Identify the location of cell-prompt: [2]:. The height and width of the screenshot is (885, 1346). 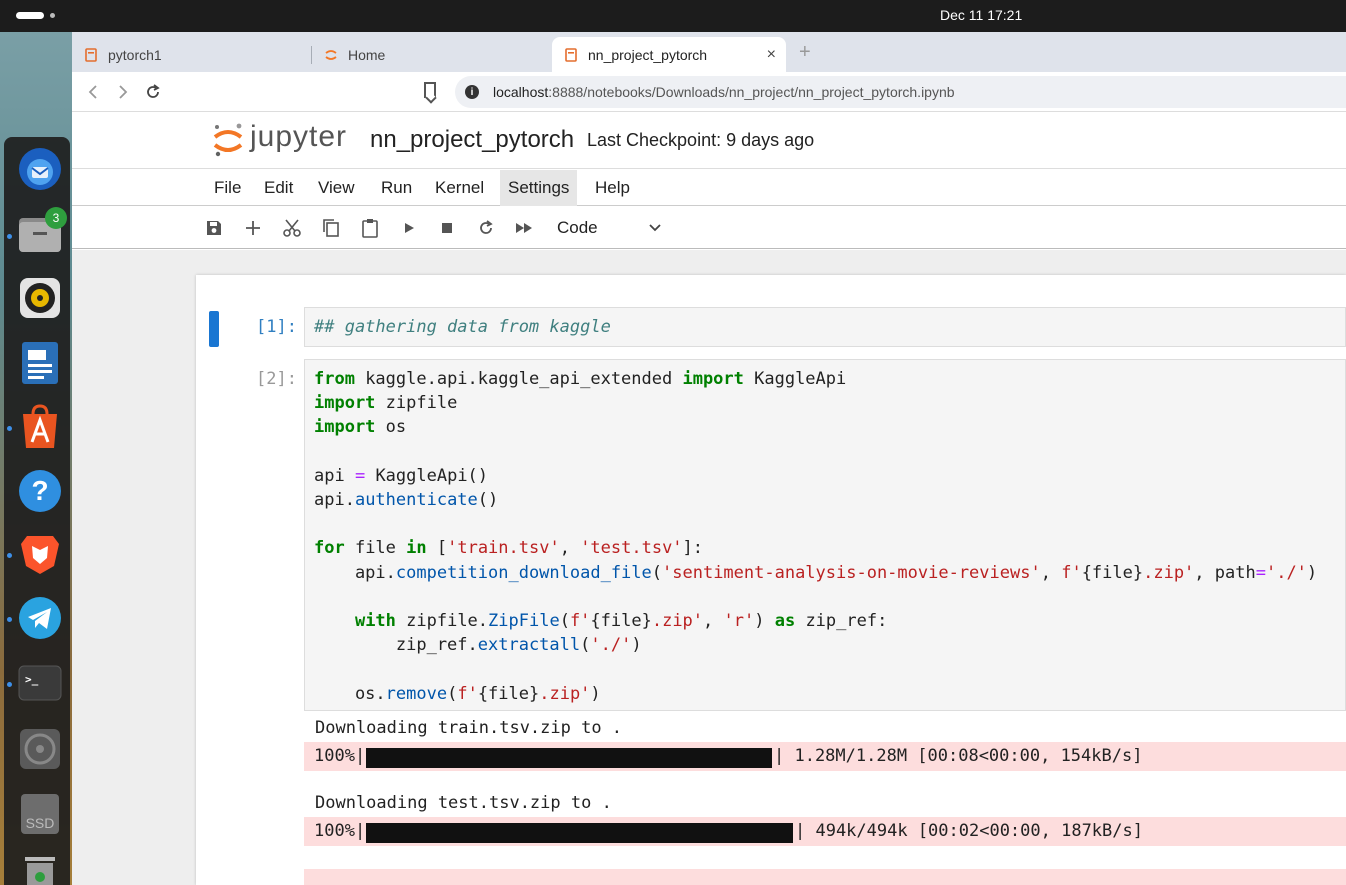
(276, 379).